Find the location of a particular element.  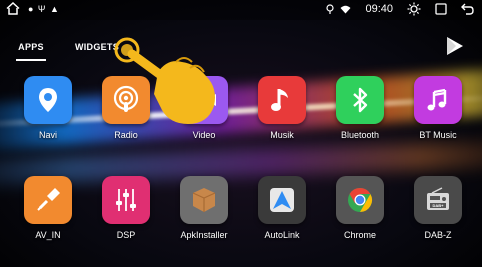

app-navi: Navi is located at coordinates (48, 111).